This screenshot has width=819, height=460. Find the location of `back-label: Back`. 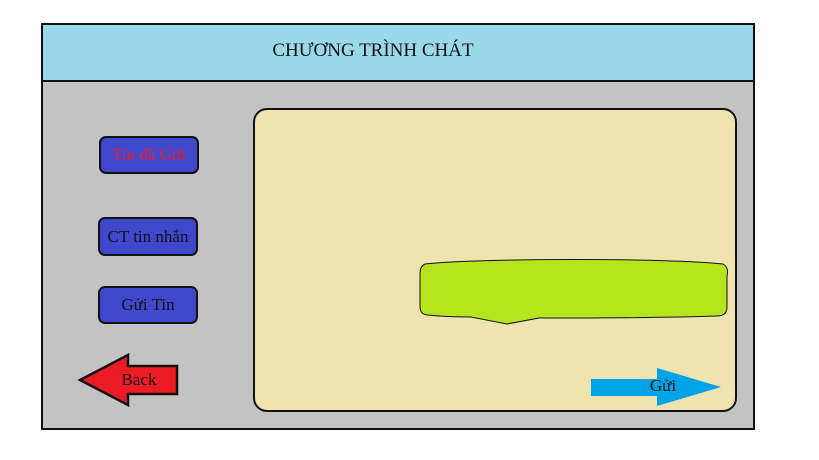

back-label: Back is located at coordinates (139, 379).